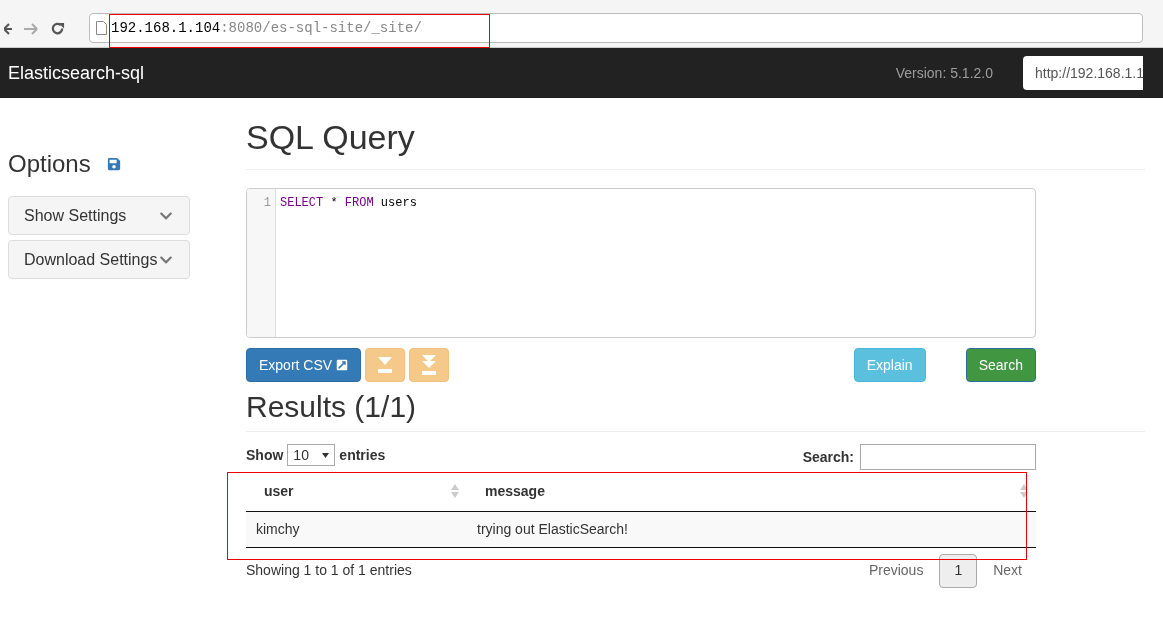 Image resolution: width=1163 pixels, height=641 pixels. I want to click on pagination-button: 1, so click(958, 570).